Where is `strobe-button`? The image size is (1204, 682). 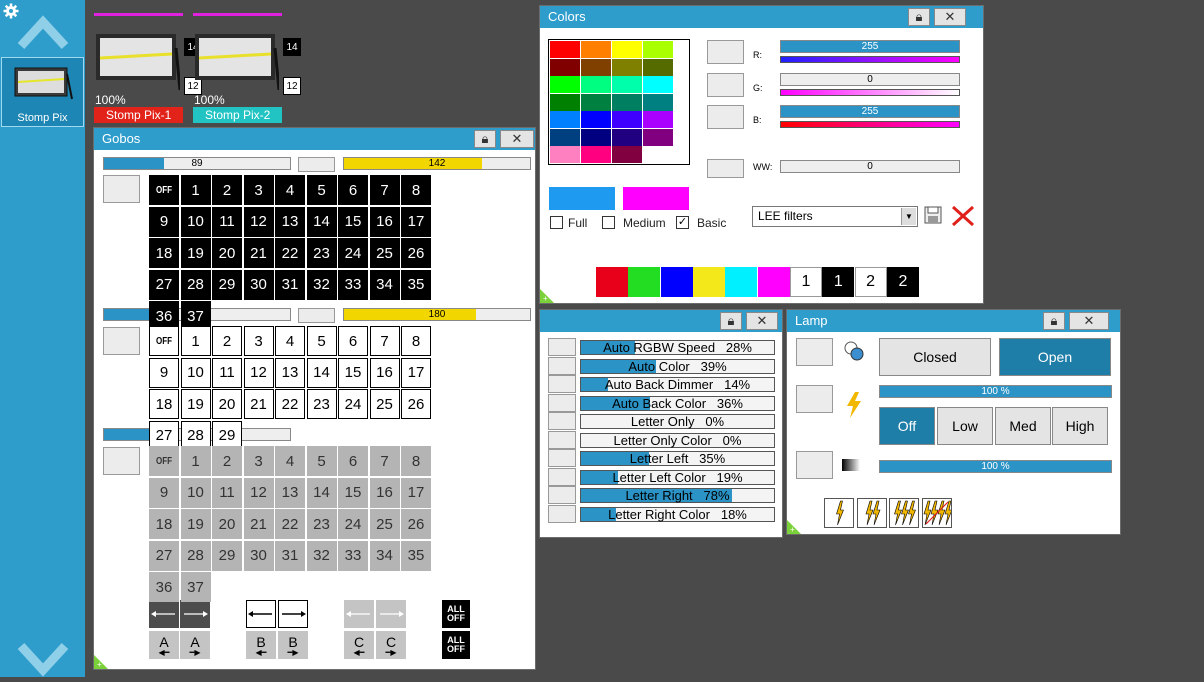
strobe-button is located at coordinates (814, 399).